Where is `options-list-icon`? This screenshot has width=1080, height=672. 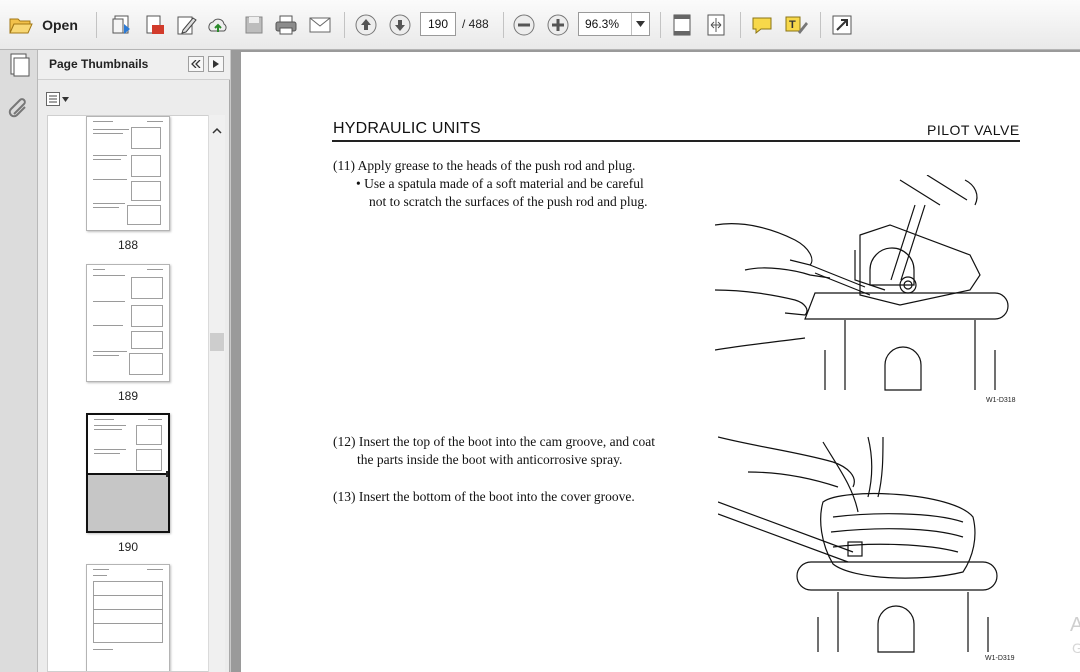
options-list-icon is located at coordinates (53, 99).